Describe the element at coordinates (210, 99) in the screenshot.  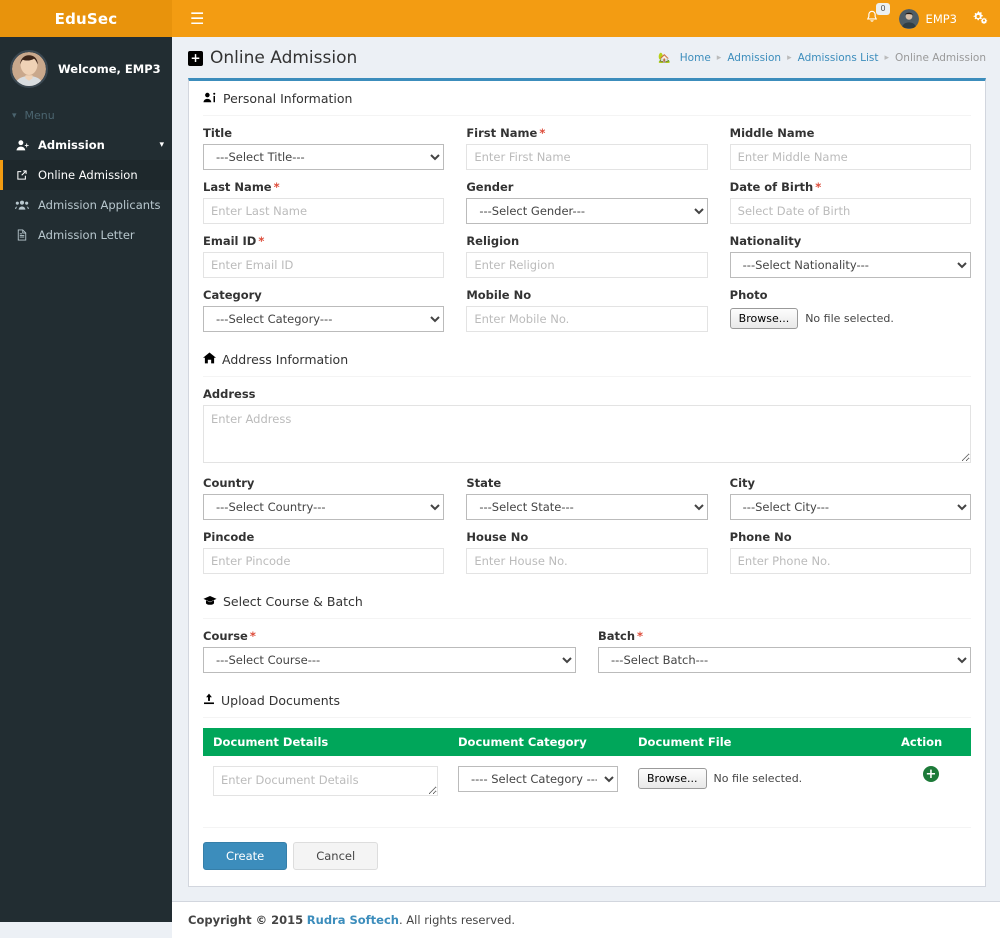
I see `user-info-icon` at that location.